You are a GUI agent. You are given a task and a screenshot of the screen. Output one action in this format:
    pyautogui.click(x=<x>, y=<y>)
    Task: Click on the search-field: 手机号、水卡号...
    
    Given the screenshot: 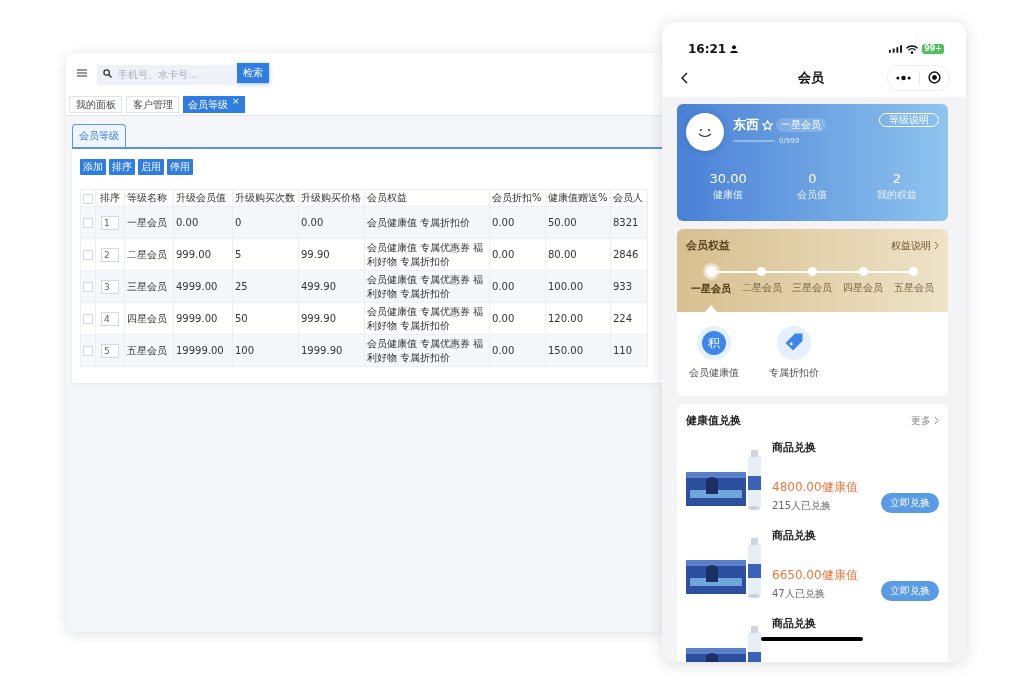 What is the action you would take?
    pyautogui.click(x=167, y=74)
    